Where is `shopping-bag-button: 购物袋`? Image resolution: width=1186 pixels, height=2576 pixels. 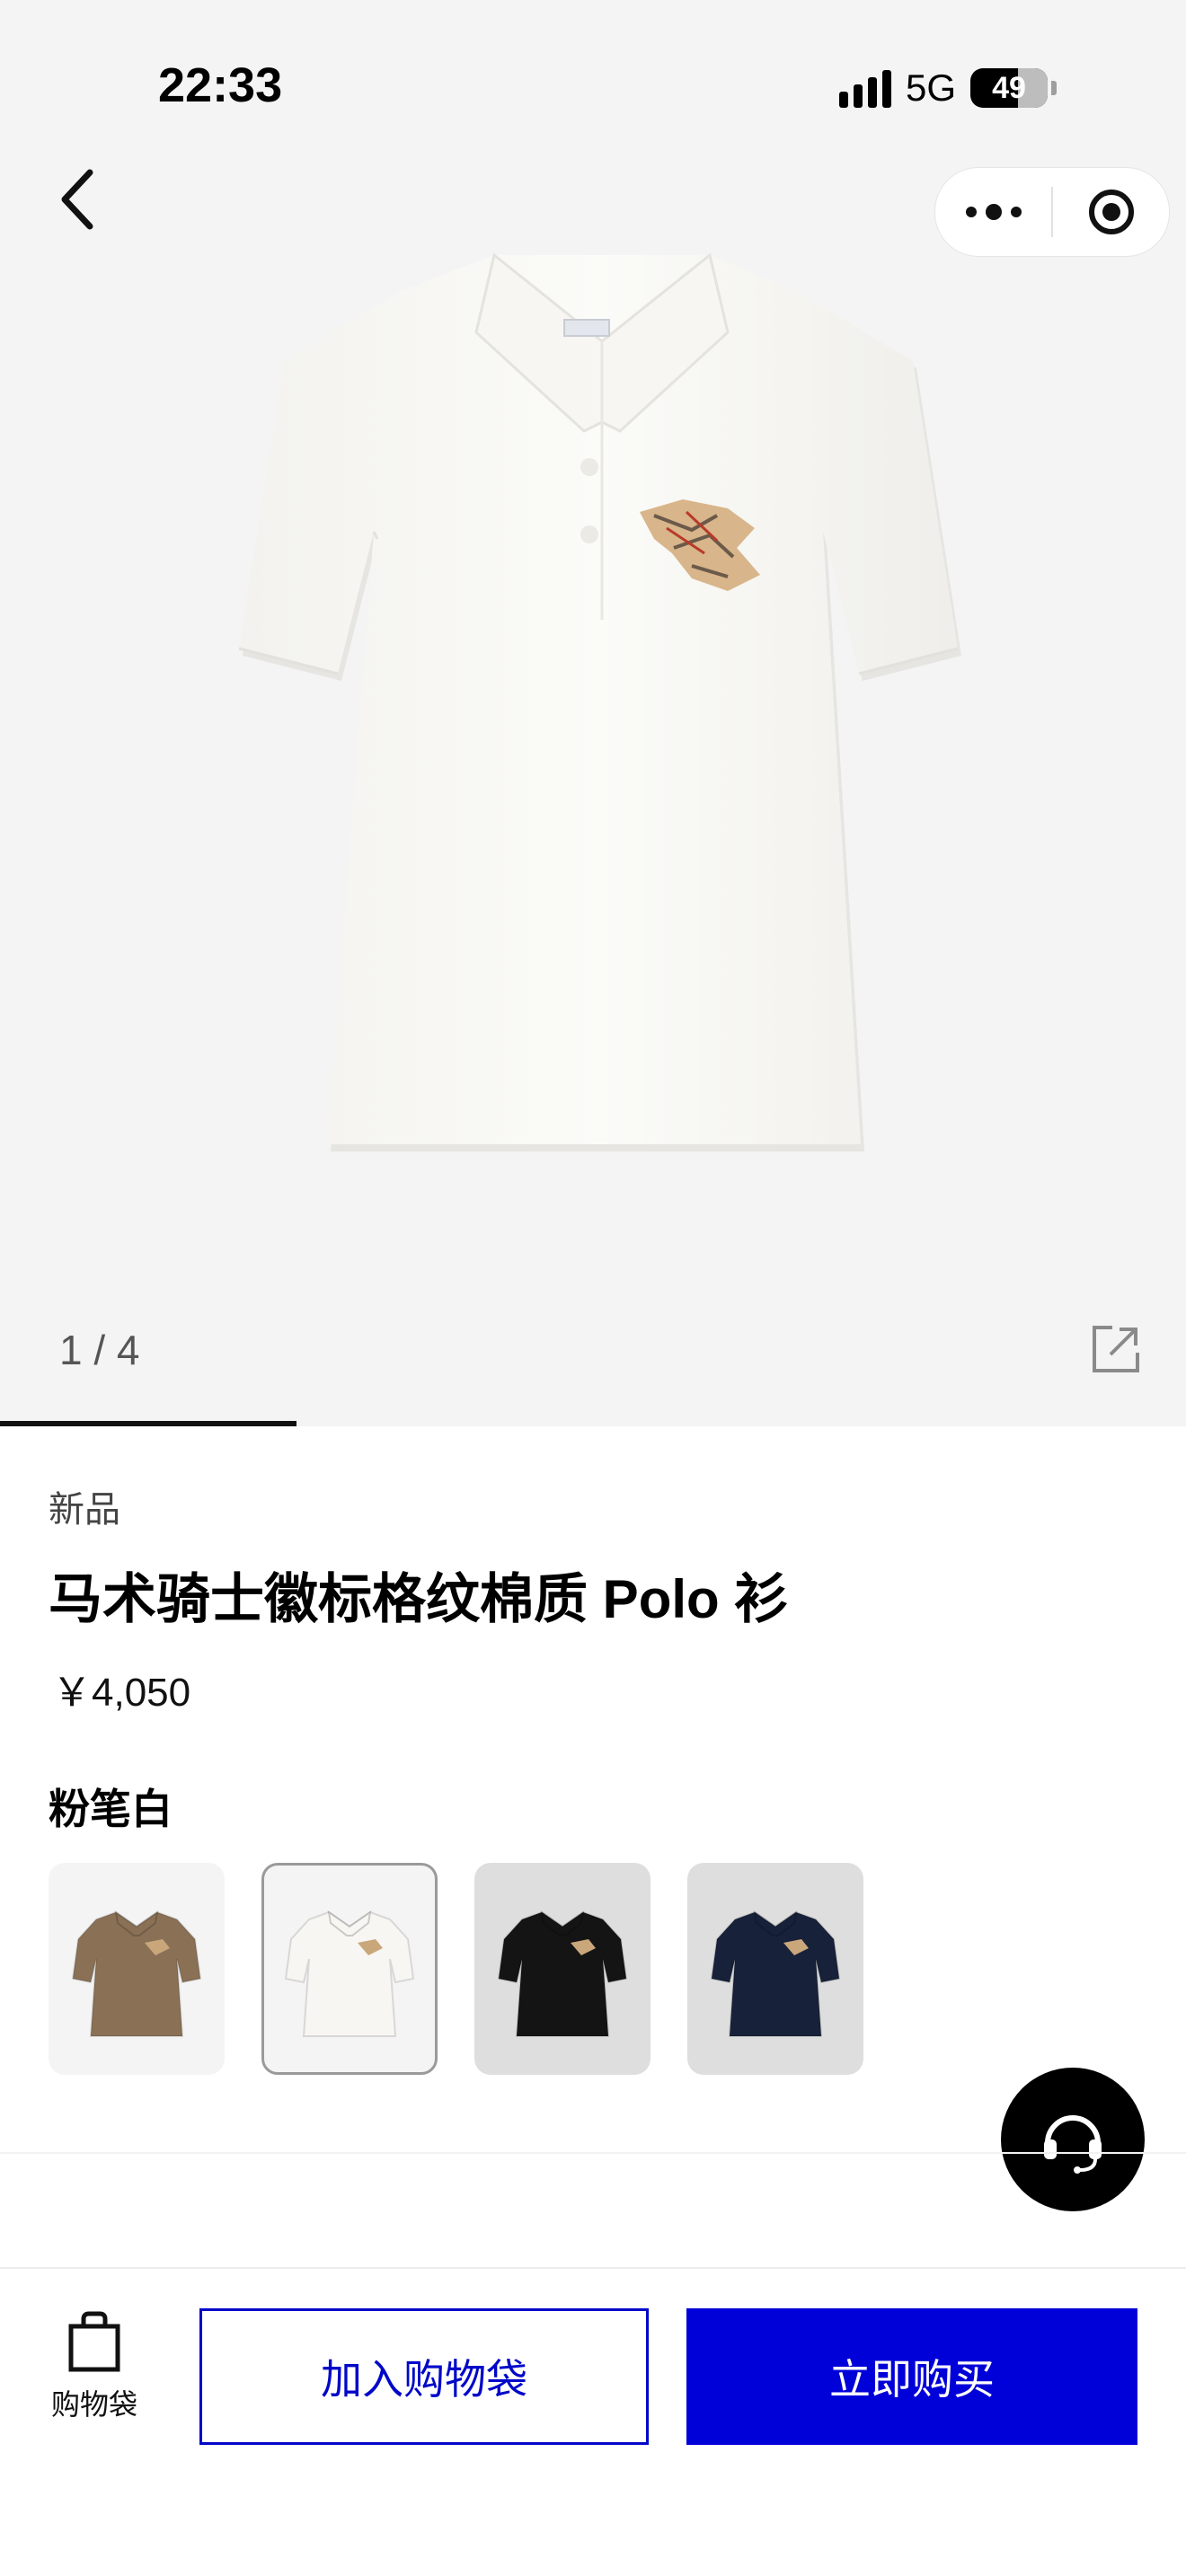
shopping-bag-button: 购物袋 is located at coordinates (94, 2377).